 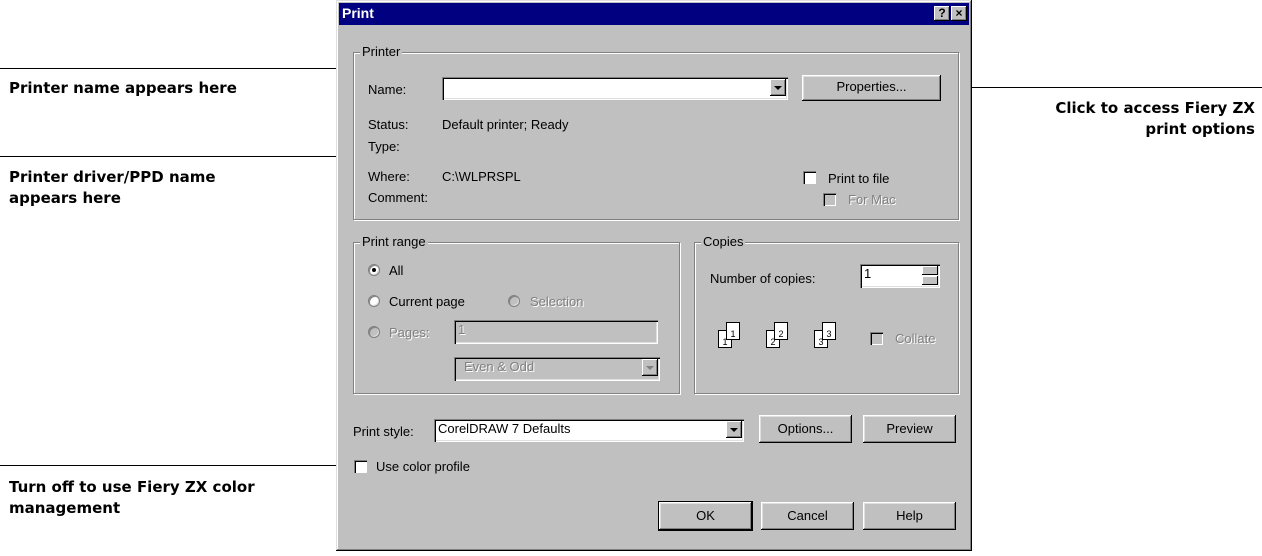 What do you see at coordinates (374, 270) in the screenshot?
I see `all-radio` at bounding box center [374, 270].